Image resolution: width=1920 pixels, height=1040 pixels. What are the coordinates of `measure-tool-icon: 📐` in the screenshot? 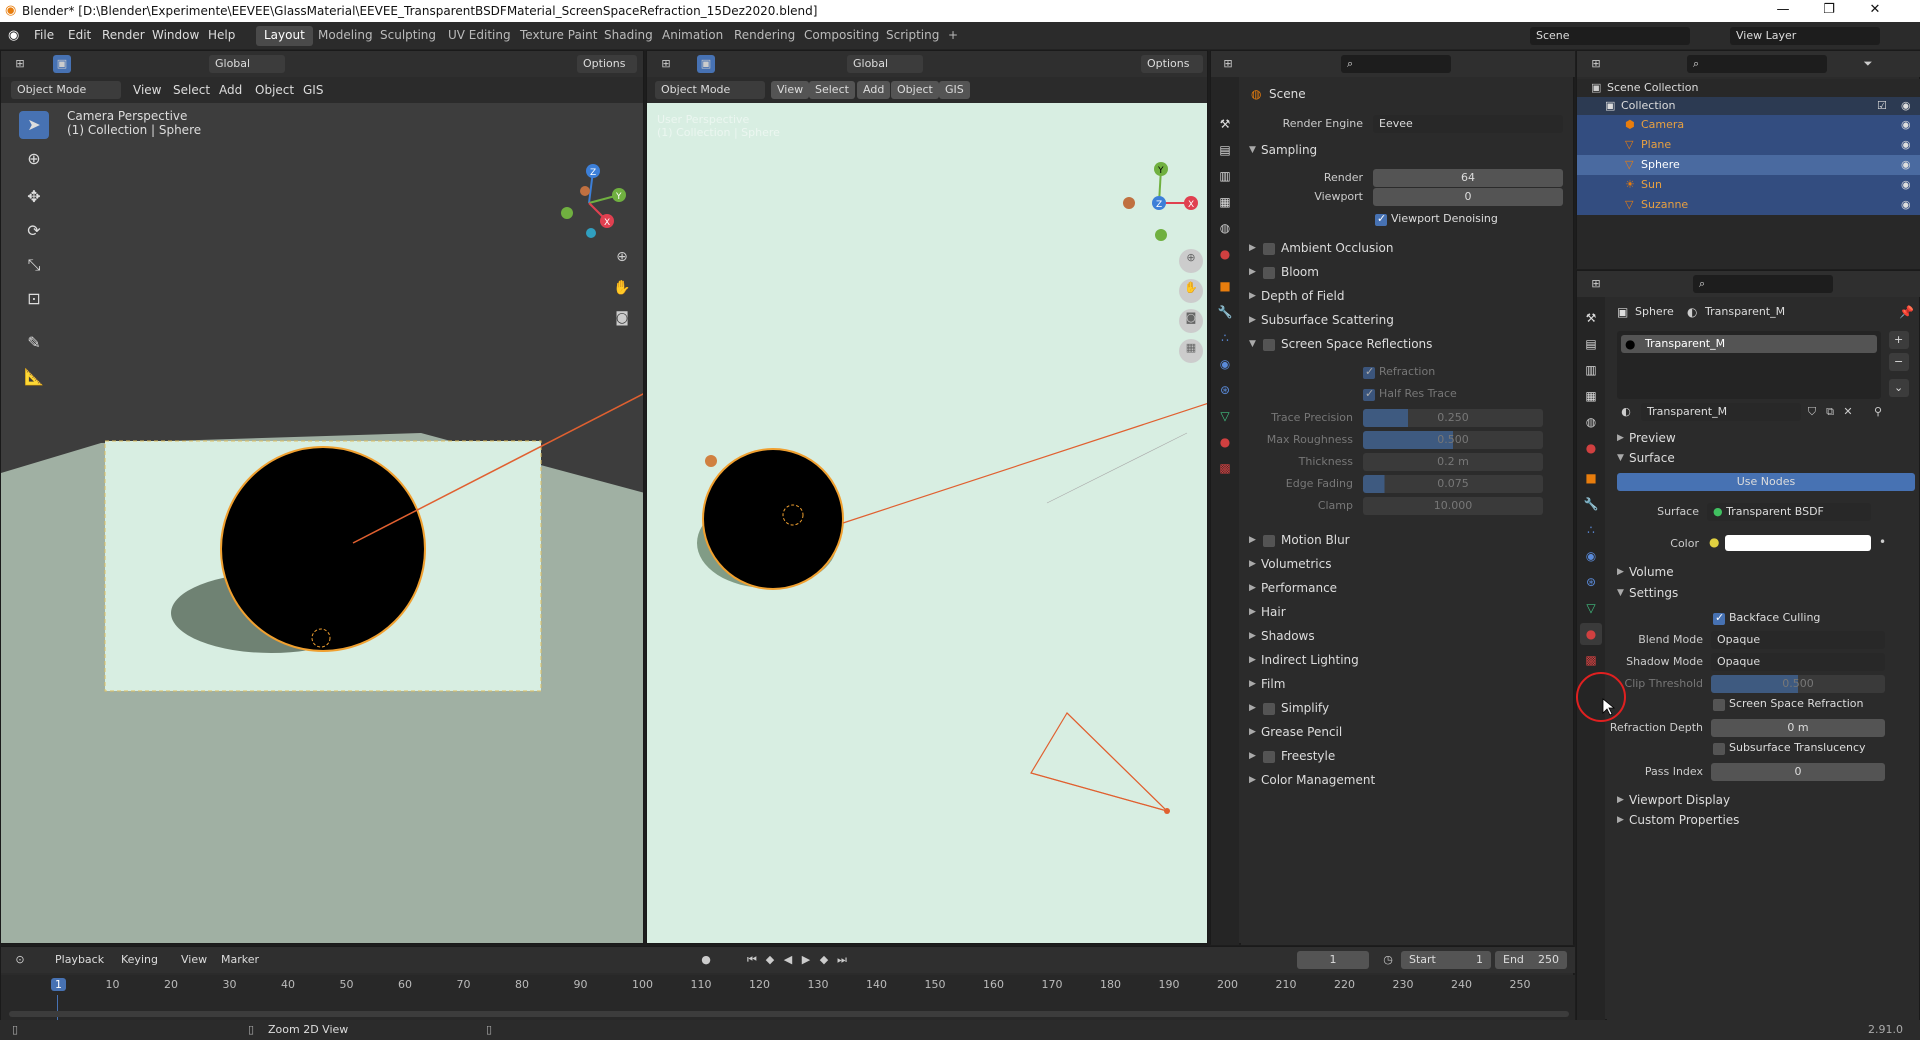 It's located at (34, 377).